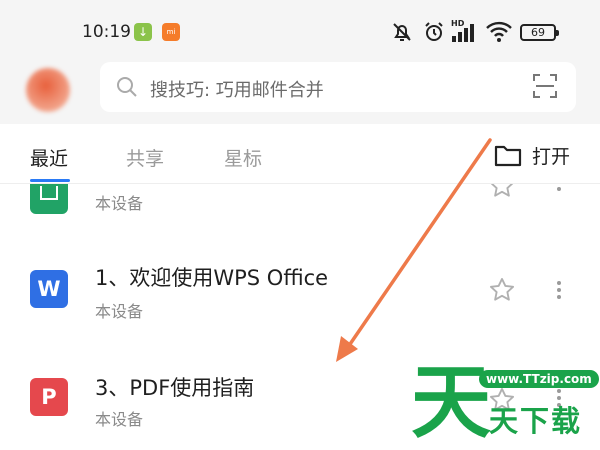 This screenshot has width=600, height=450. I want to click on mute-icon, so click(402, 32).